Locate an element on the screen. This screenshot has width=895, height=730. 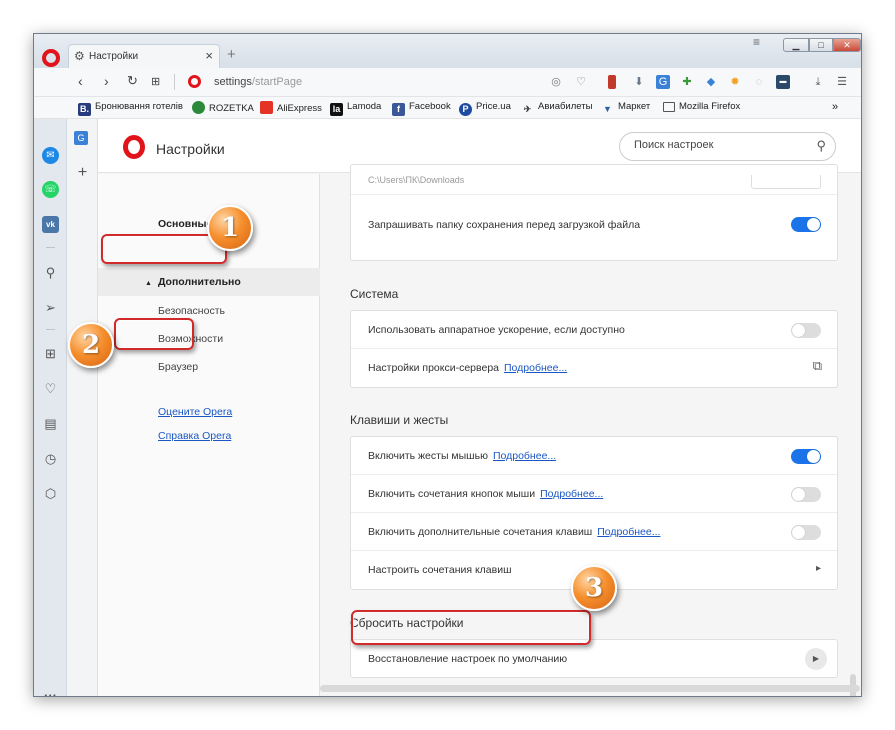
reload-icon: ↻ is located at coordinates (132, 81).